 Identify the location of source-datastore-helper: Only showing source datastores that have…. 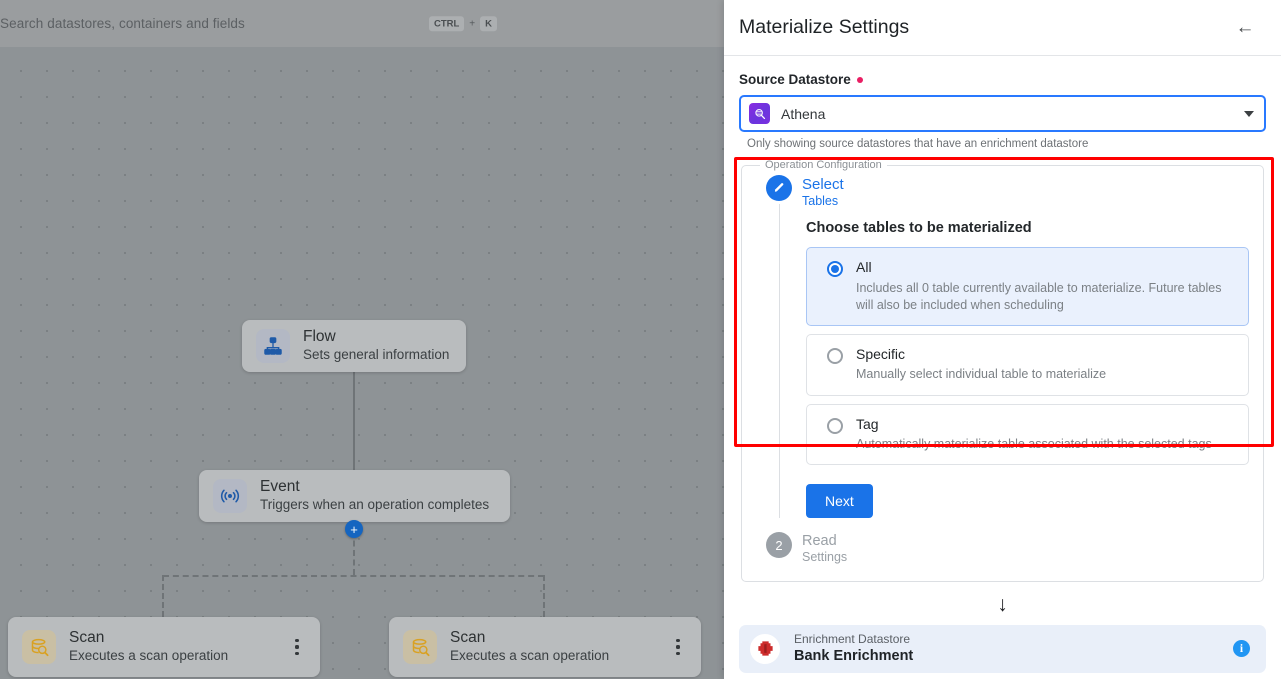
(918, 144).